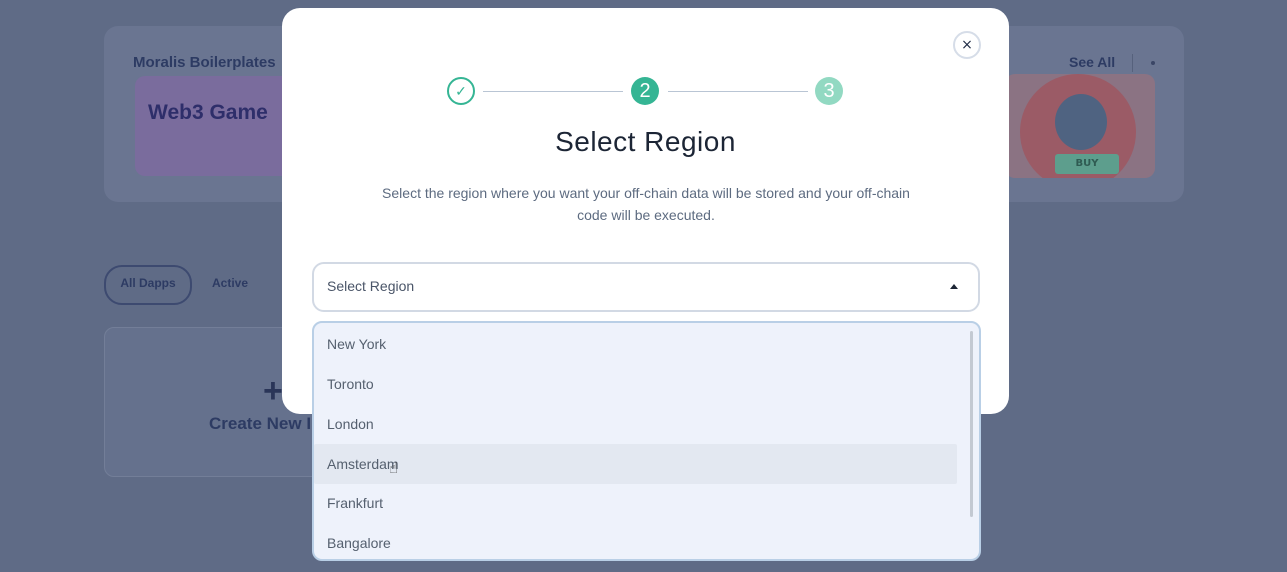 This screenshot has height=572, width=1287. I want to click on illustration-buy-badge: BUY, so click(1087, 164).